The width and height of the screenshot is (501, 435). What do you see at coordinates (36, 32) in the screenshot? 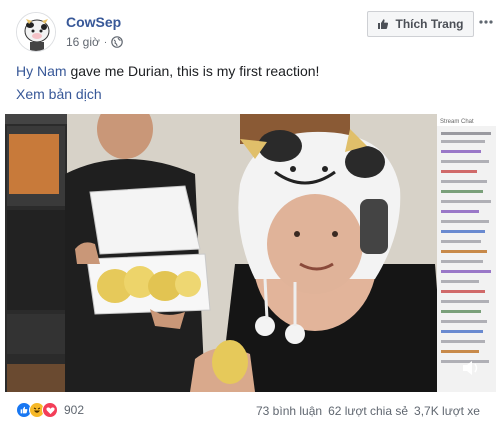
I see `page-avatar` at bounding box center [36, 32].